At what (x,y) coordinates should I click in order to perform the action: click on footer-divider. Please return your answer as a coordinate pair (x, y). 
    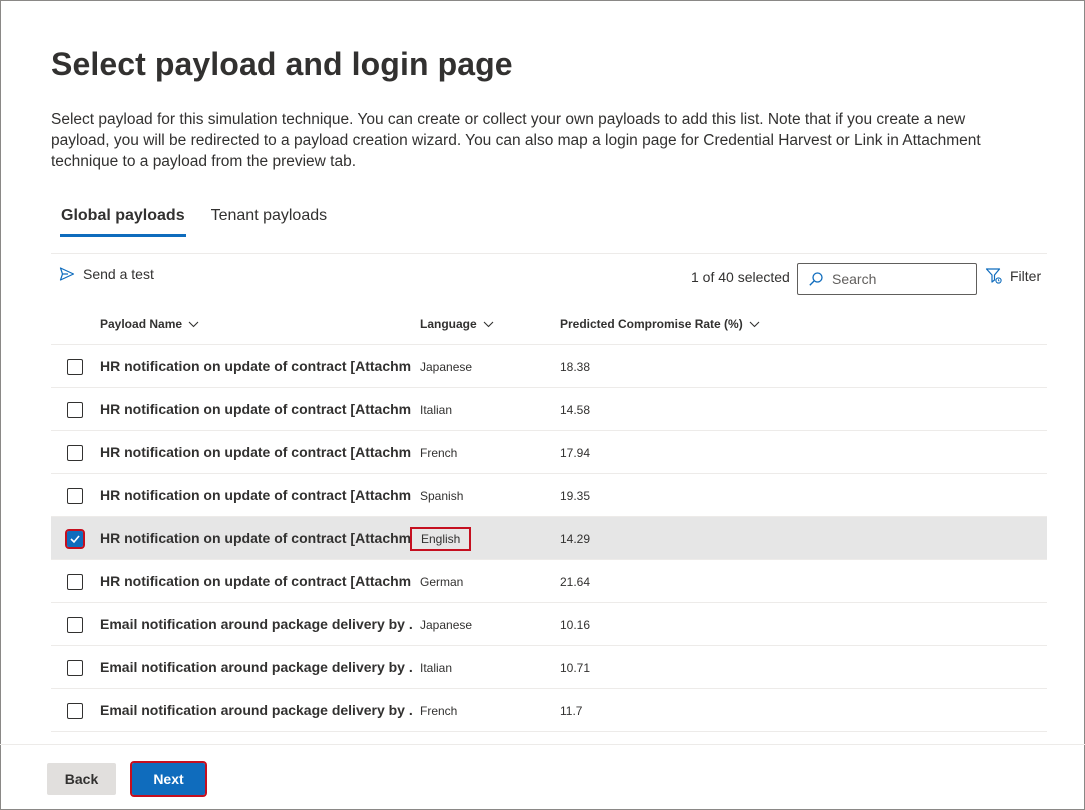
    Looking at the image, I should click on (542, 744).